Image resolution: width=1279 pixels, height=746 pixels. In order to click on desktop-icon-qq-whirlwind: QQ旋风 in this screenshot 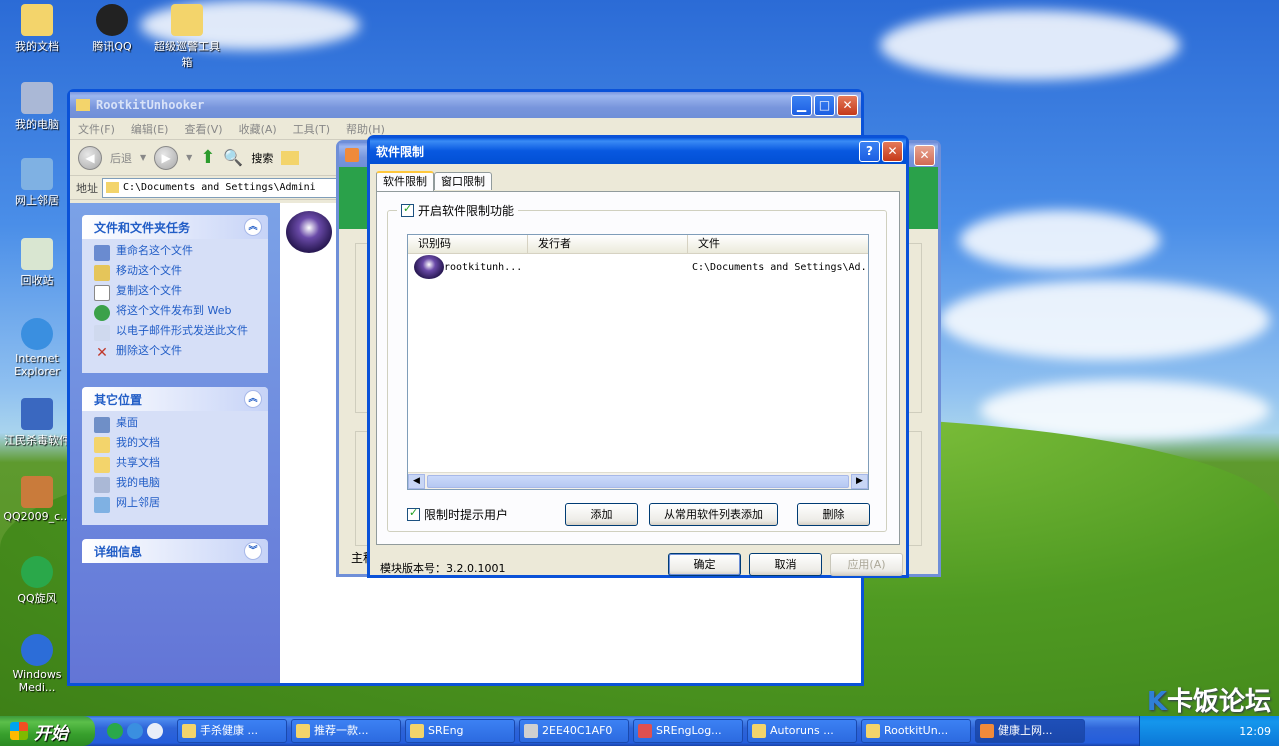, I will do `click(37, 581)`.